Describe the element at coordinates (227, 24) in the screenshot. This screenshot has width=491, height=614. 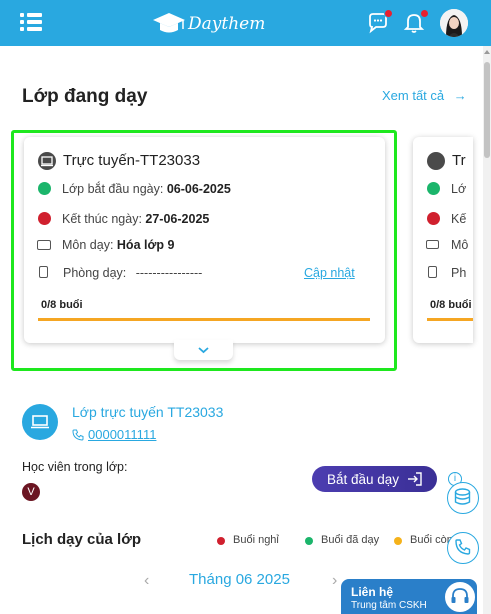
I see `logo-text: Daythem` at that location.